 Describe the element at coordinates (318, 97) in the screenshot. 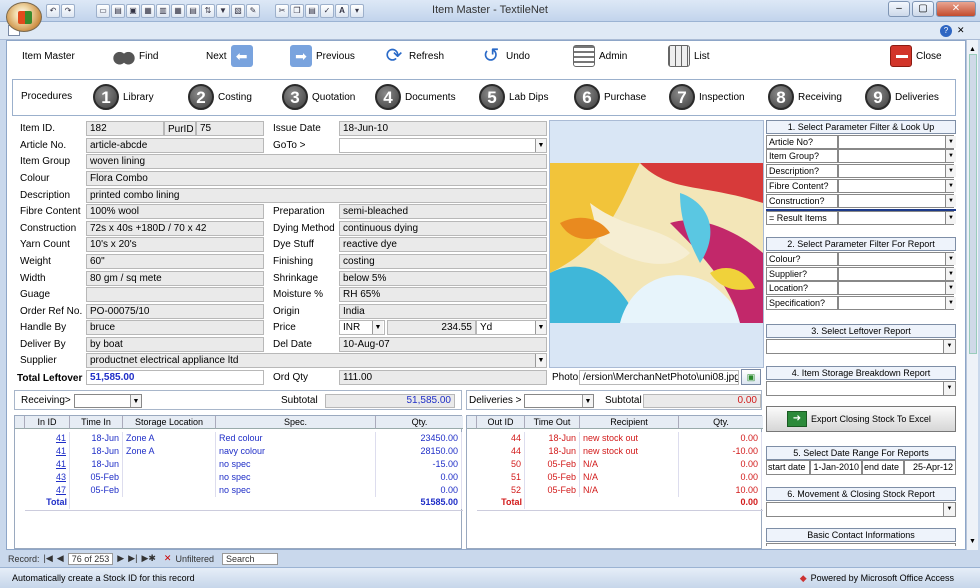

I see `proc-quotation: 3 Quotation` at that location.